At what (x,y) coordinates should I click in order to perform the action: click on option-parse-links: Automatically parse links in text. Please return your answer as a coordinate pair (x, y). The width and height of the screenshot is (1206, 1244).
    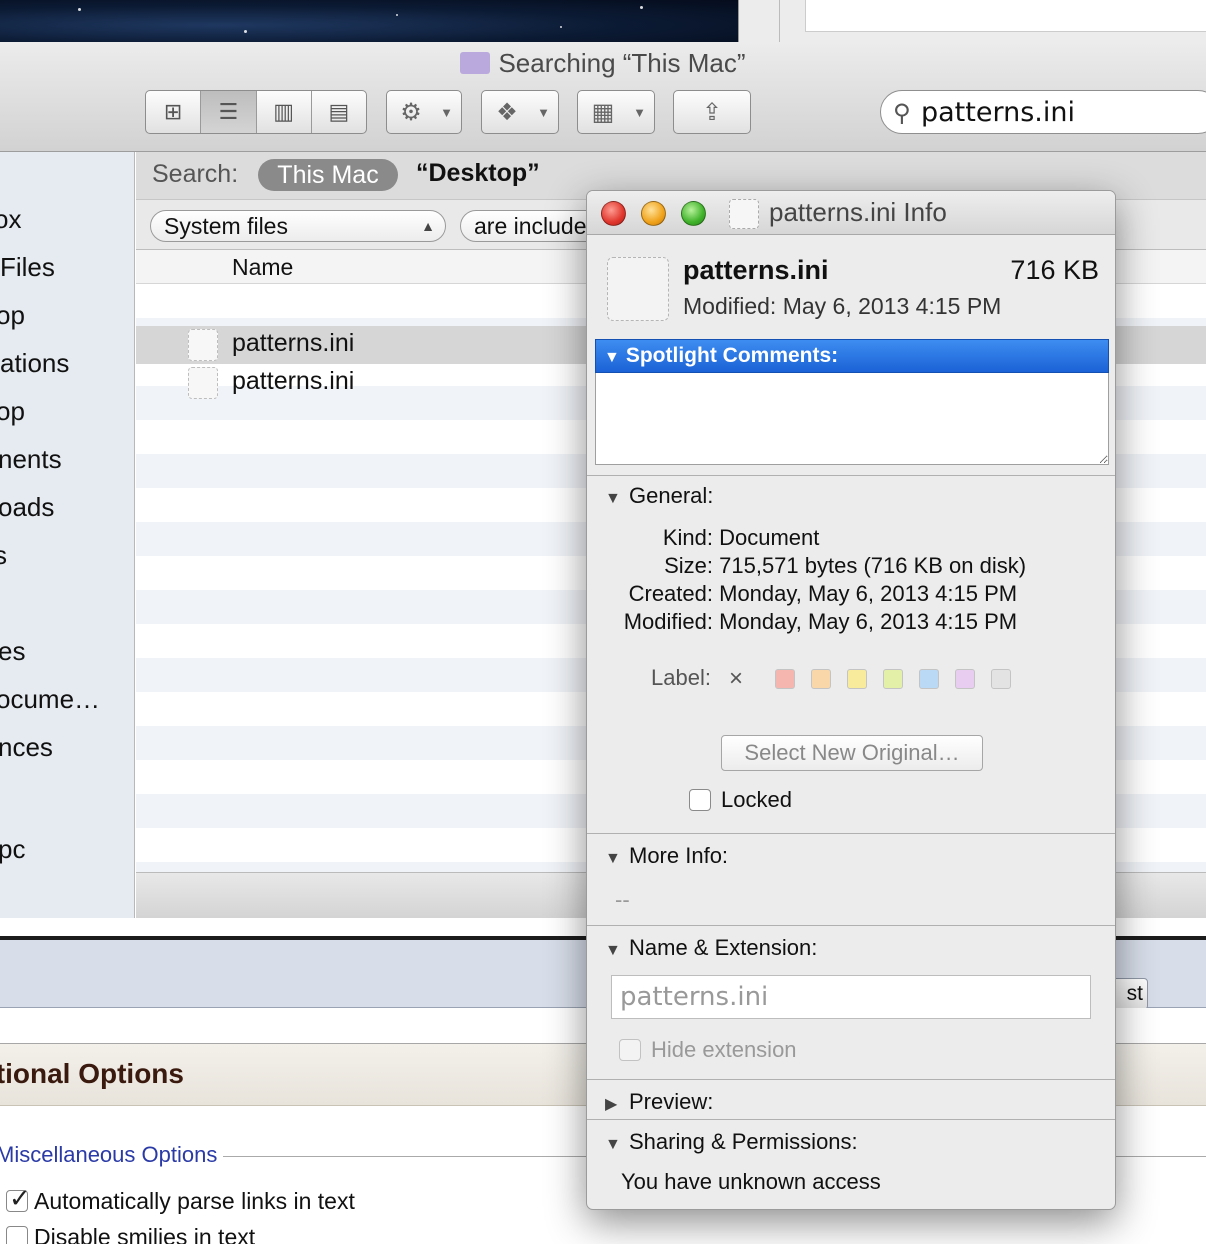
    Looking at the image, I should click on (180, 1199).